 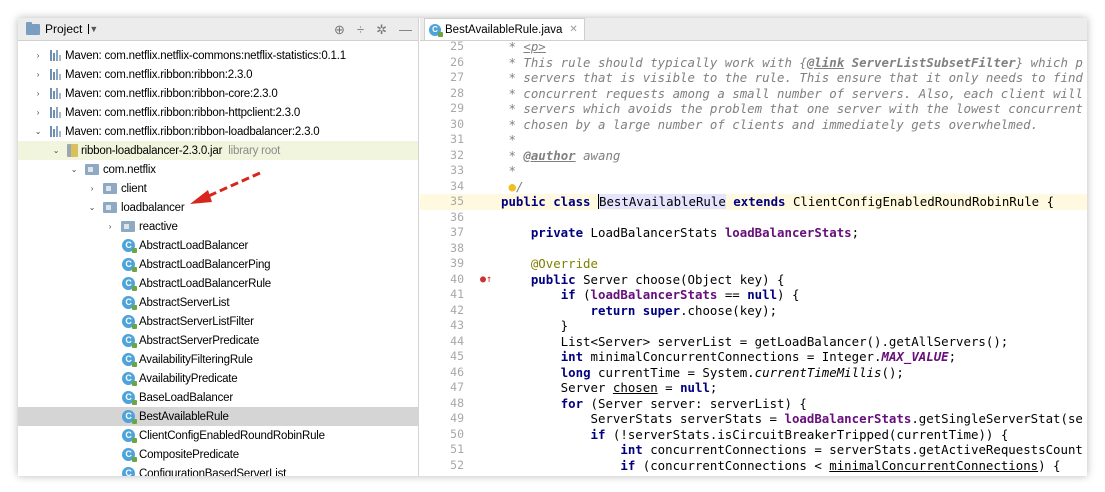 What do you see at coordinates (218, 435) in the screenshot?
I see `tree-item: C ClientConfigEnabledRoundRobinRule` at bounding box center [218, 435].